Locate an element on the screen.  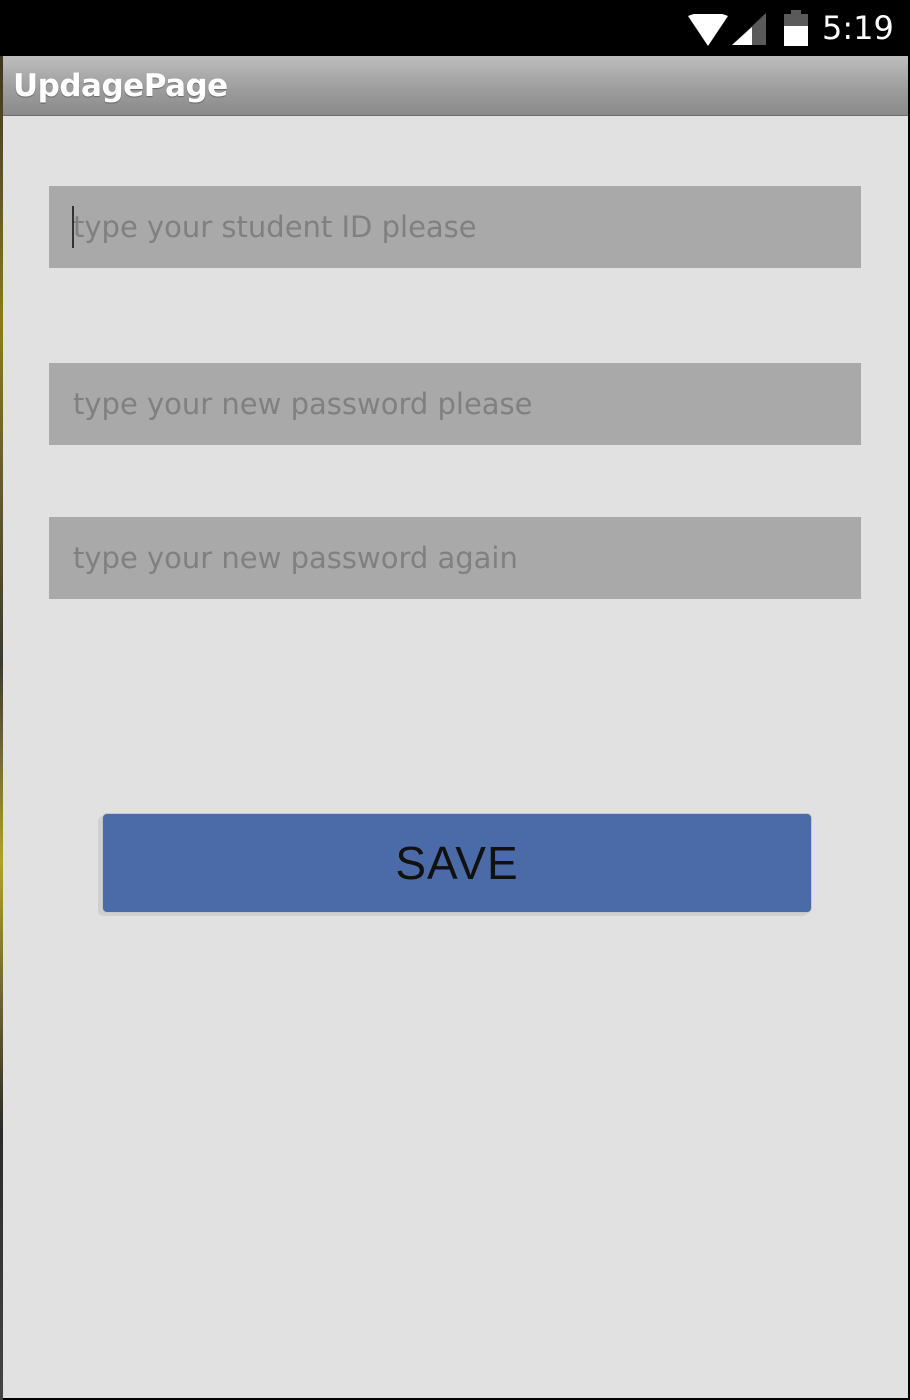
text-cursor is located at coordinates (73, 227).